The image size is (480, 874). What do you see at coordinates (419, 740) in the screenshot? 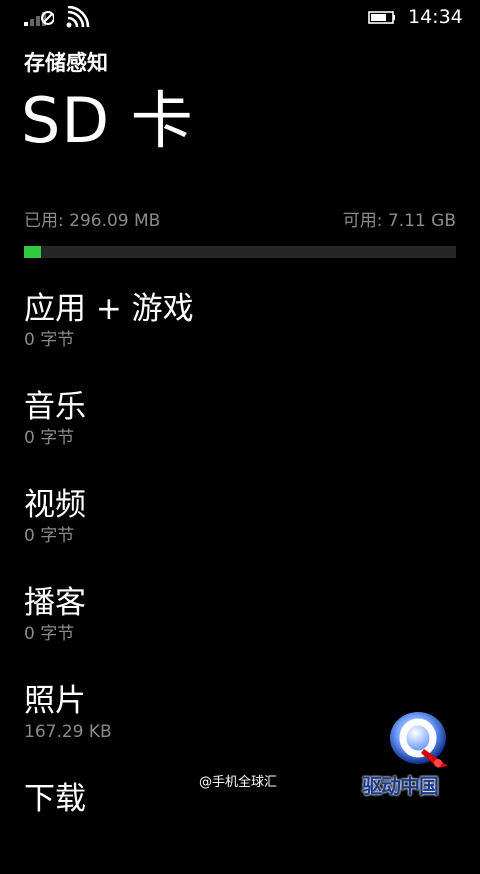
I see `logo-icon` at bounding box center [419, 740].